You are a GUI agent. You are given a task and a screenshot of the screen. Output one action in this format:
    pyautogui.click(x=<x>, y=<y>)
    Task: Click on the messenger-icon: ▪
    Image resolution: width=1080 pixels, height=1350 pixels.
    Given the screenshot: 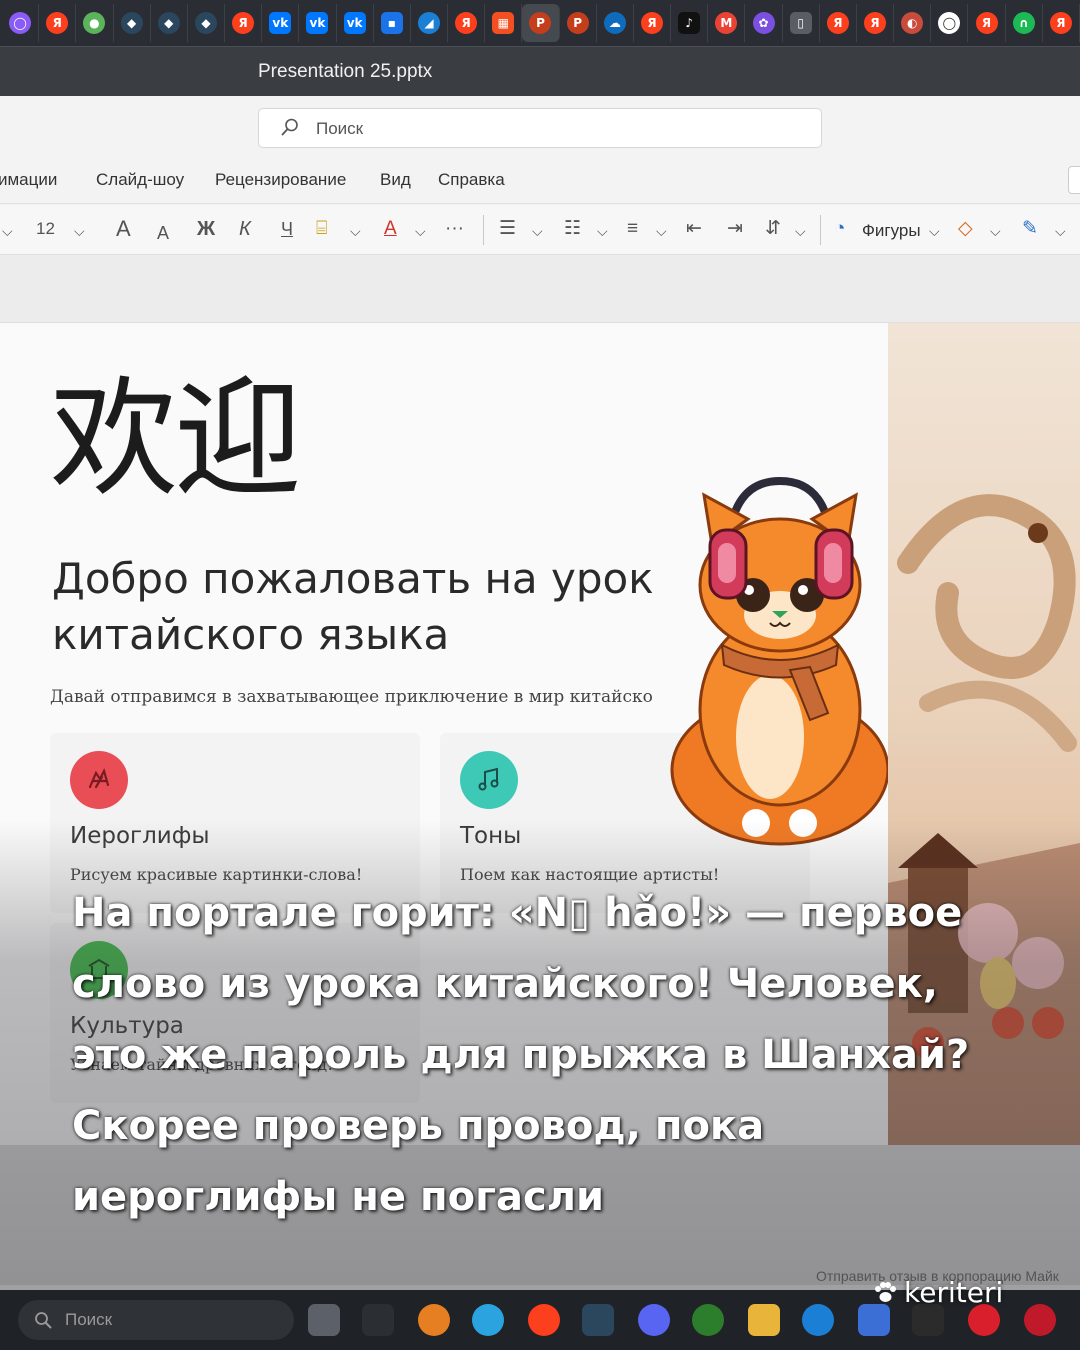 What is the action you would take?
    pyautogui.click(x=391, y=23)
    